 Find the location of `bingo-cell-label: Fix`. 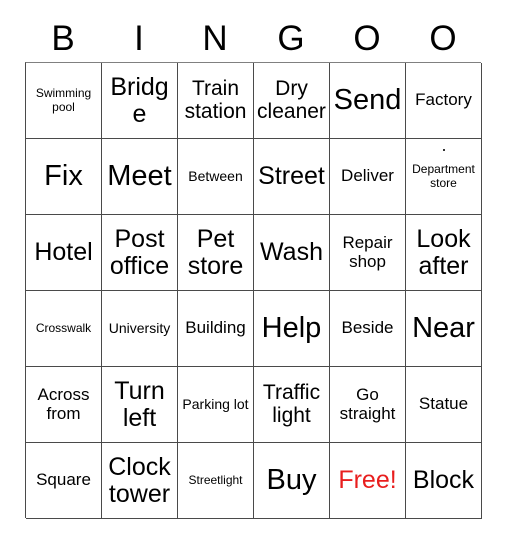

bingo-cell-label: Fix is located at coordinates (63, 175).